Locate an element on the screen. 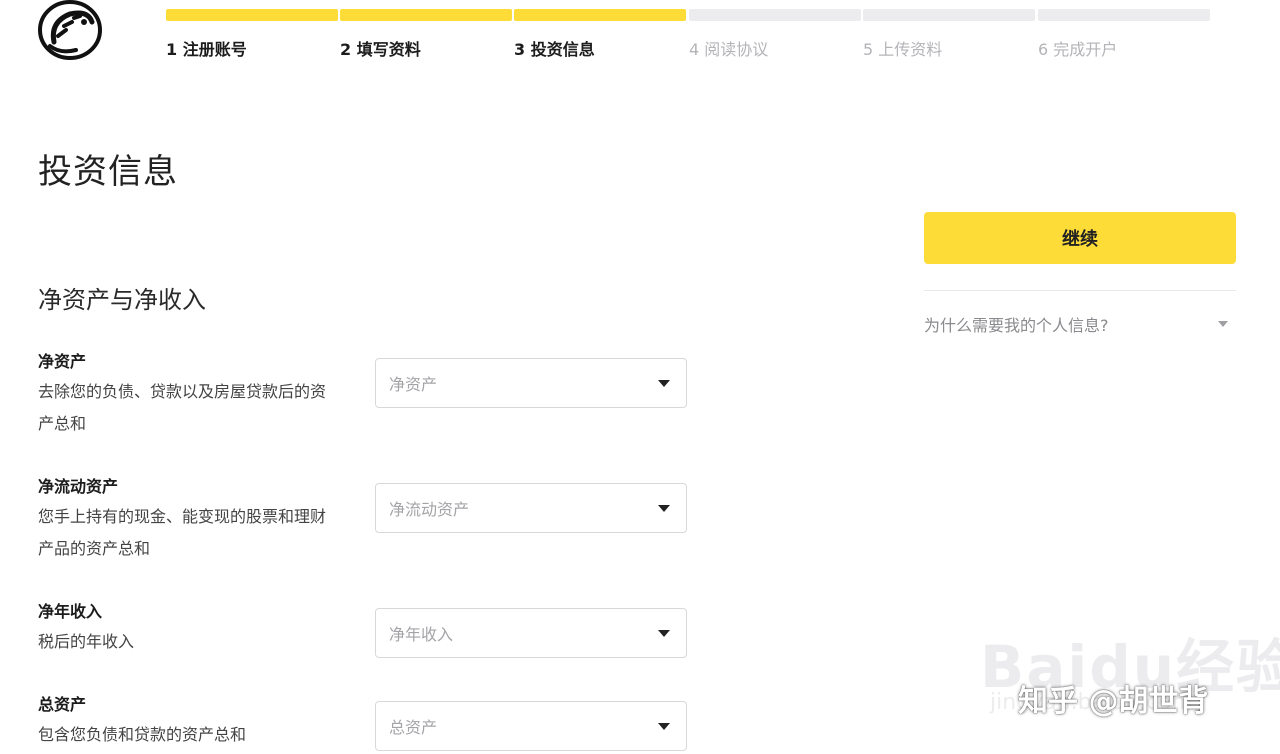 The width and height of the screenshot is (1280, 754). select-placeholder: 净年收入 is located at coordinates (421, 634).